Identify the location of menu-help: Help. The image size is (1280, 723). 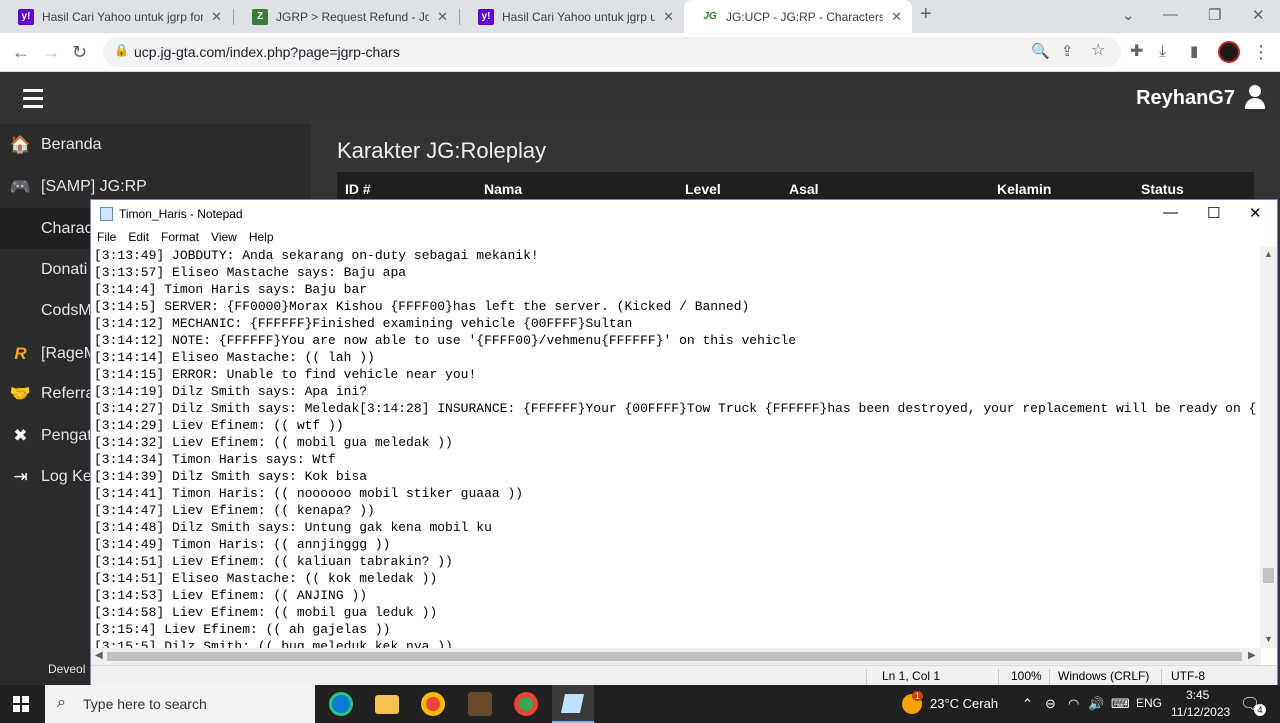
(261, 237).